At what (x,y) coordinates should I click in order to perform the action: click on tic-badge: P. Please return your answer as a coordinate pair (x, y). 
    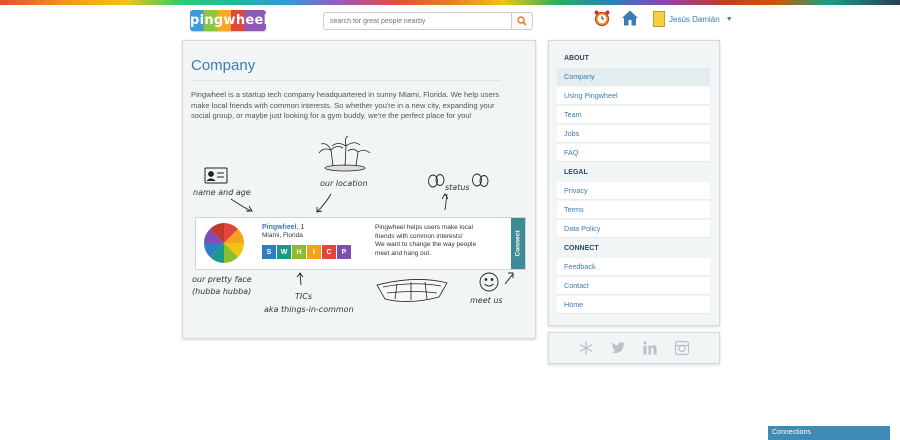
    Looking at the image, I should click on (344, 252).